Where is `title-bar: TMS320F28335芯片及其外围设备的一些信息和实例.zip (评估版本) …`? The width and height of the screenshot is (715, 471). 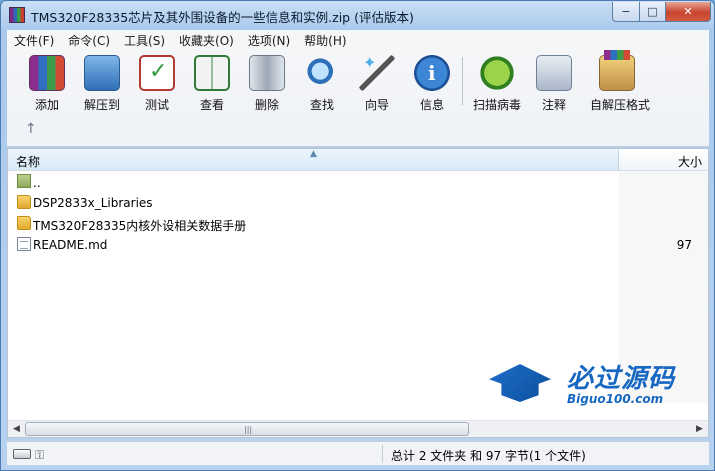
title-bar: TMS320F28335芯片及其外围设备的一些信息和实例.zip (评估版本) … is located at coordinates (357, 15).